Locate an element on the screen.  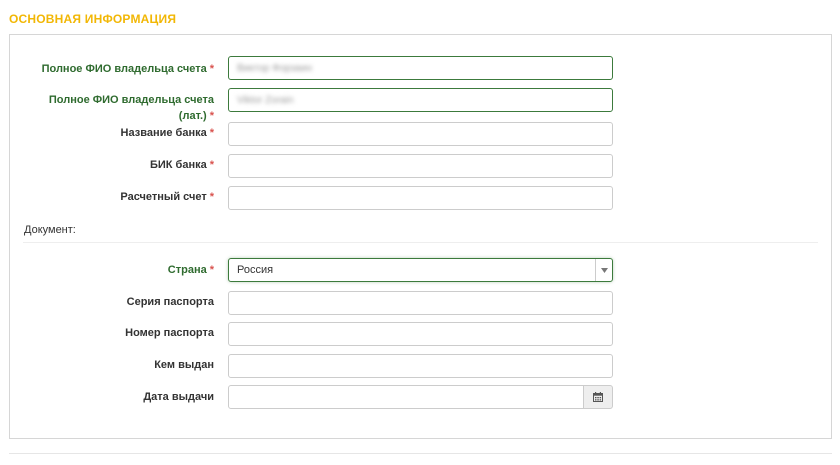
chevron-down-icon is located at coordinates (603, 270).